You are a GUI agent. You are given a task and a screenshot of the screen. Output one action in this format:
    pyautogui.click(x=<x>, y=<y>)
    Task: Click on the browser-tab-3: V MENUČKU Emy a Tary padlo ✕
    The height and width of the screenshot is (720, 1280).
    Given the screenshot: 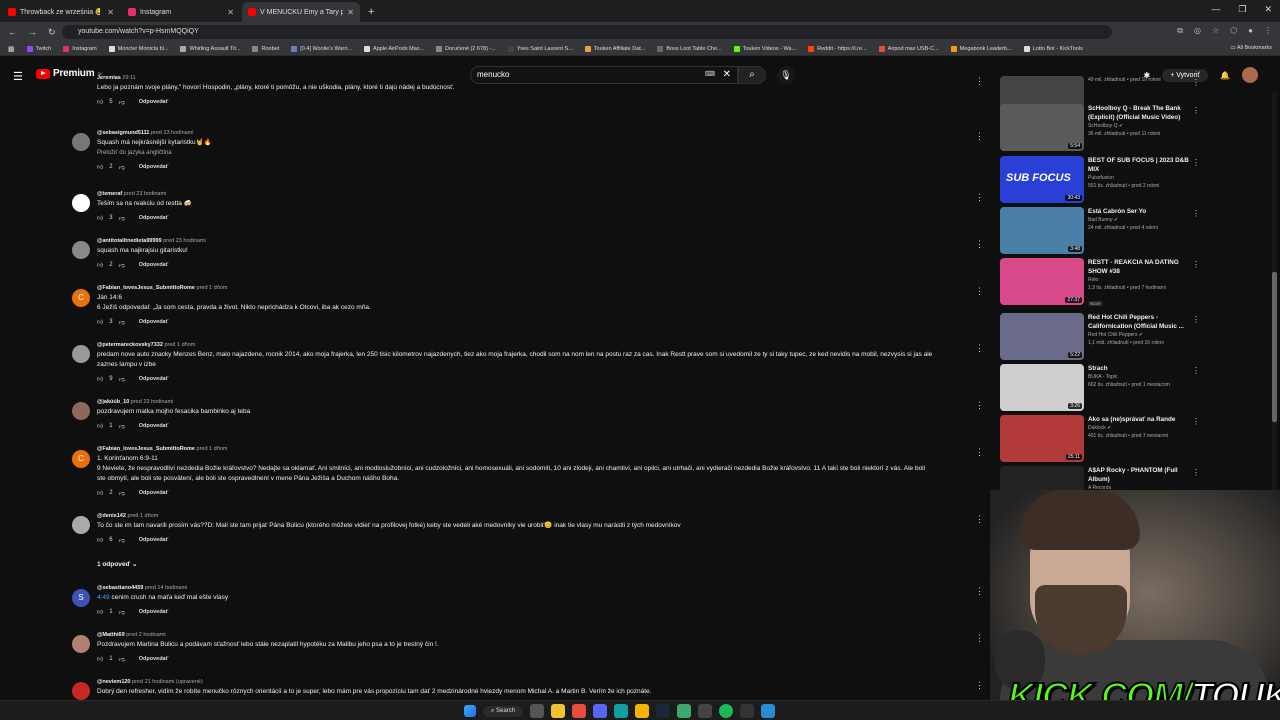 What is the action you would take?
    pyautogui.click(x=301, y=12)
    